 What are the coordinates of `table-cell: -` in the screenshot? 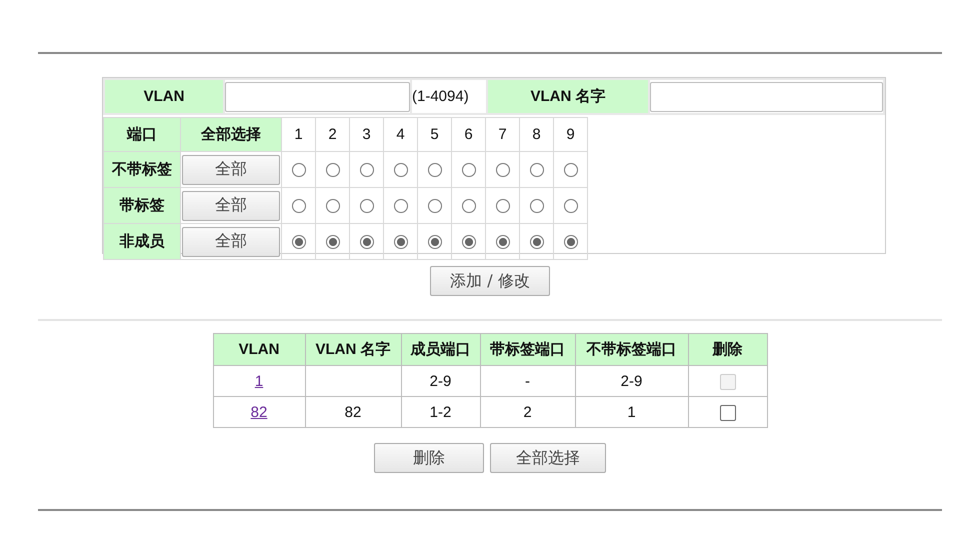 It's located at (527, 381).